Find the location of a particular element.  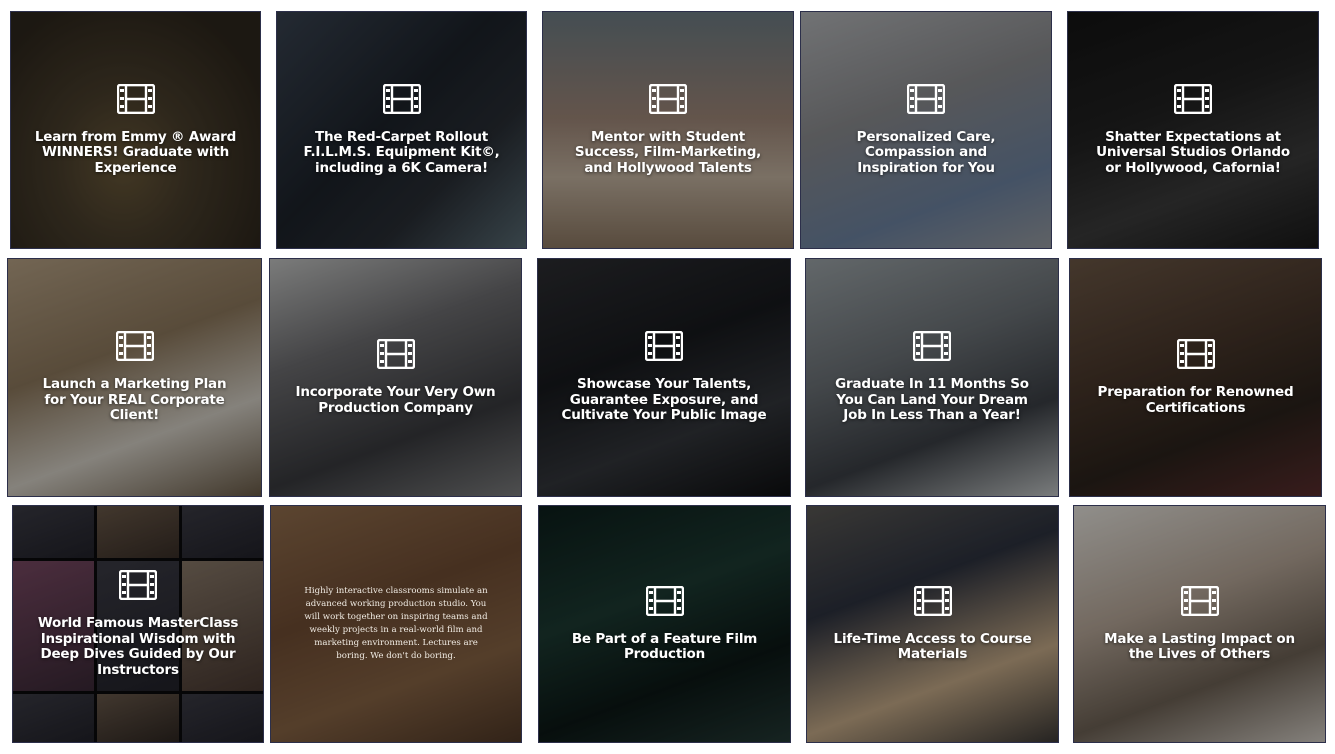

tile-content: Be Part of a Feature Film Production is located at coordinates (664, 624).